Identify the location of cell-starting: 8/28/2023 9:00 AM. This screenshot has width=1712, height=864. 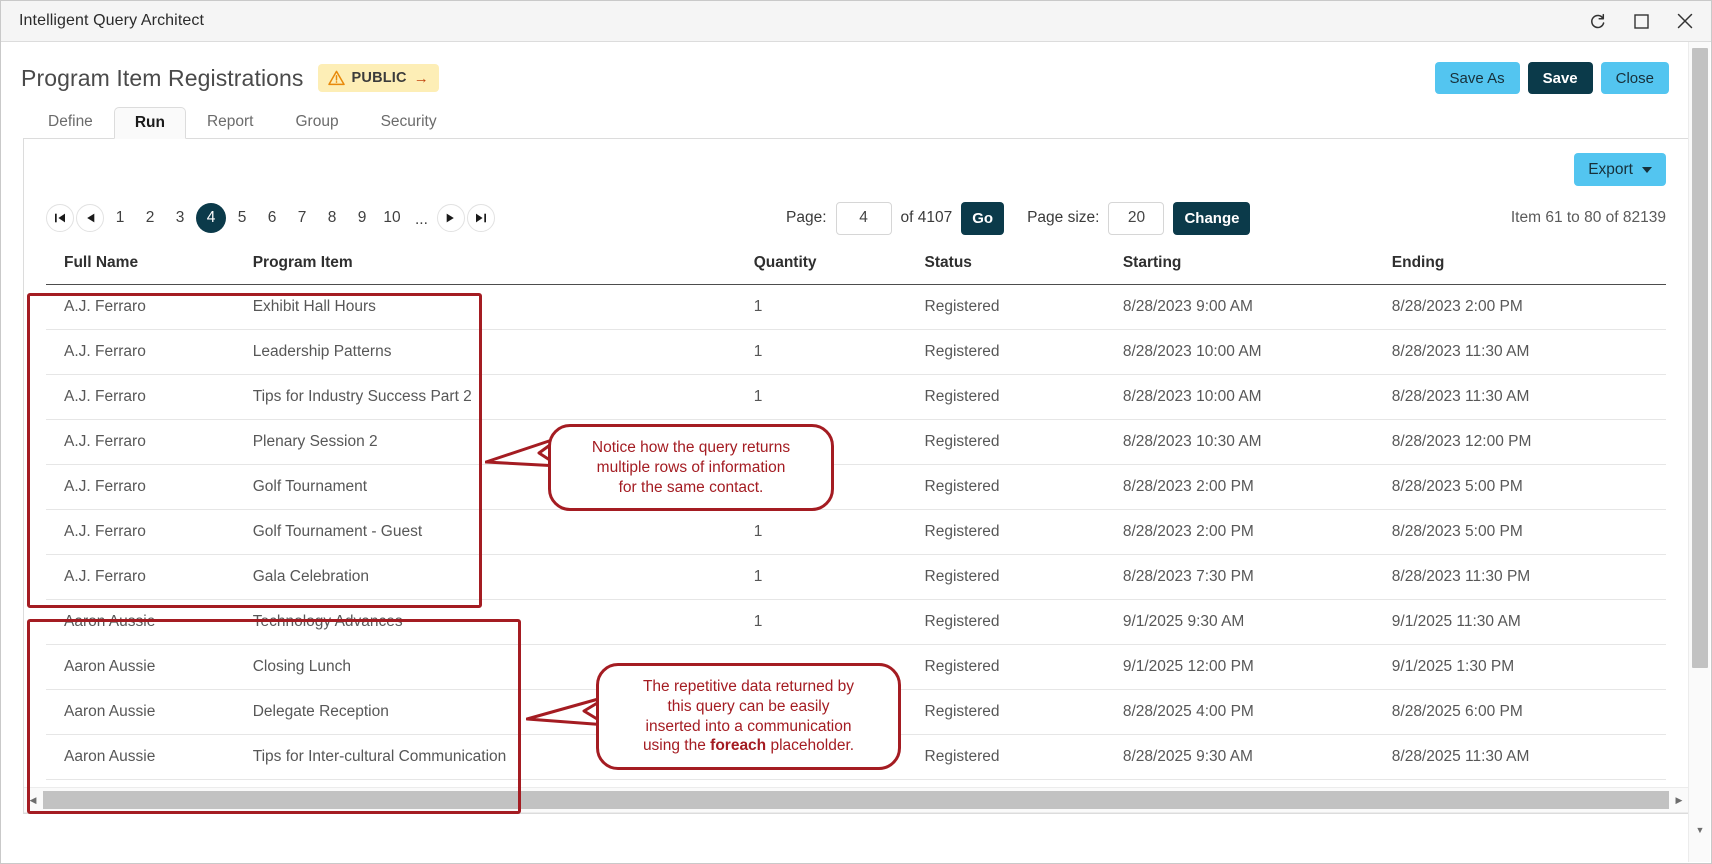
(1257, 307).